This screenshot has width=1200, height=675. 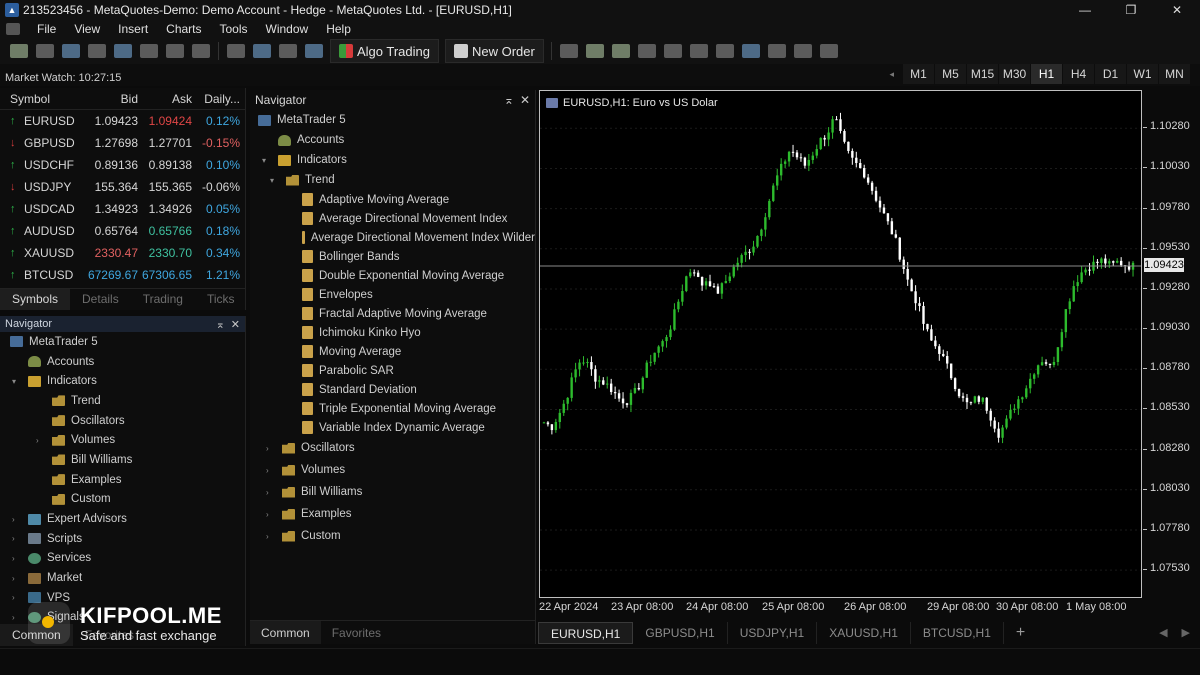 I want to click on tree-trend-item: Bollinger Bands, so click(x=392, y=256).